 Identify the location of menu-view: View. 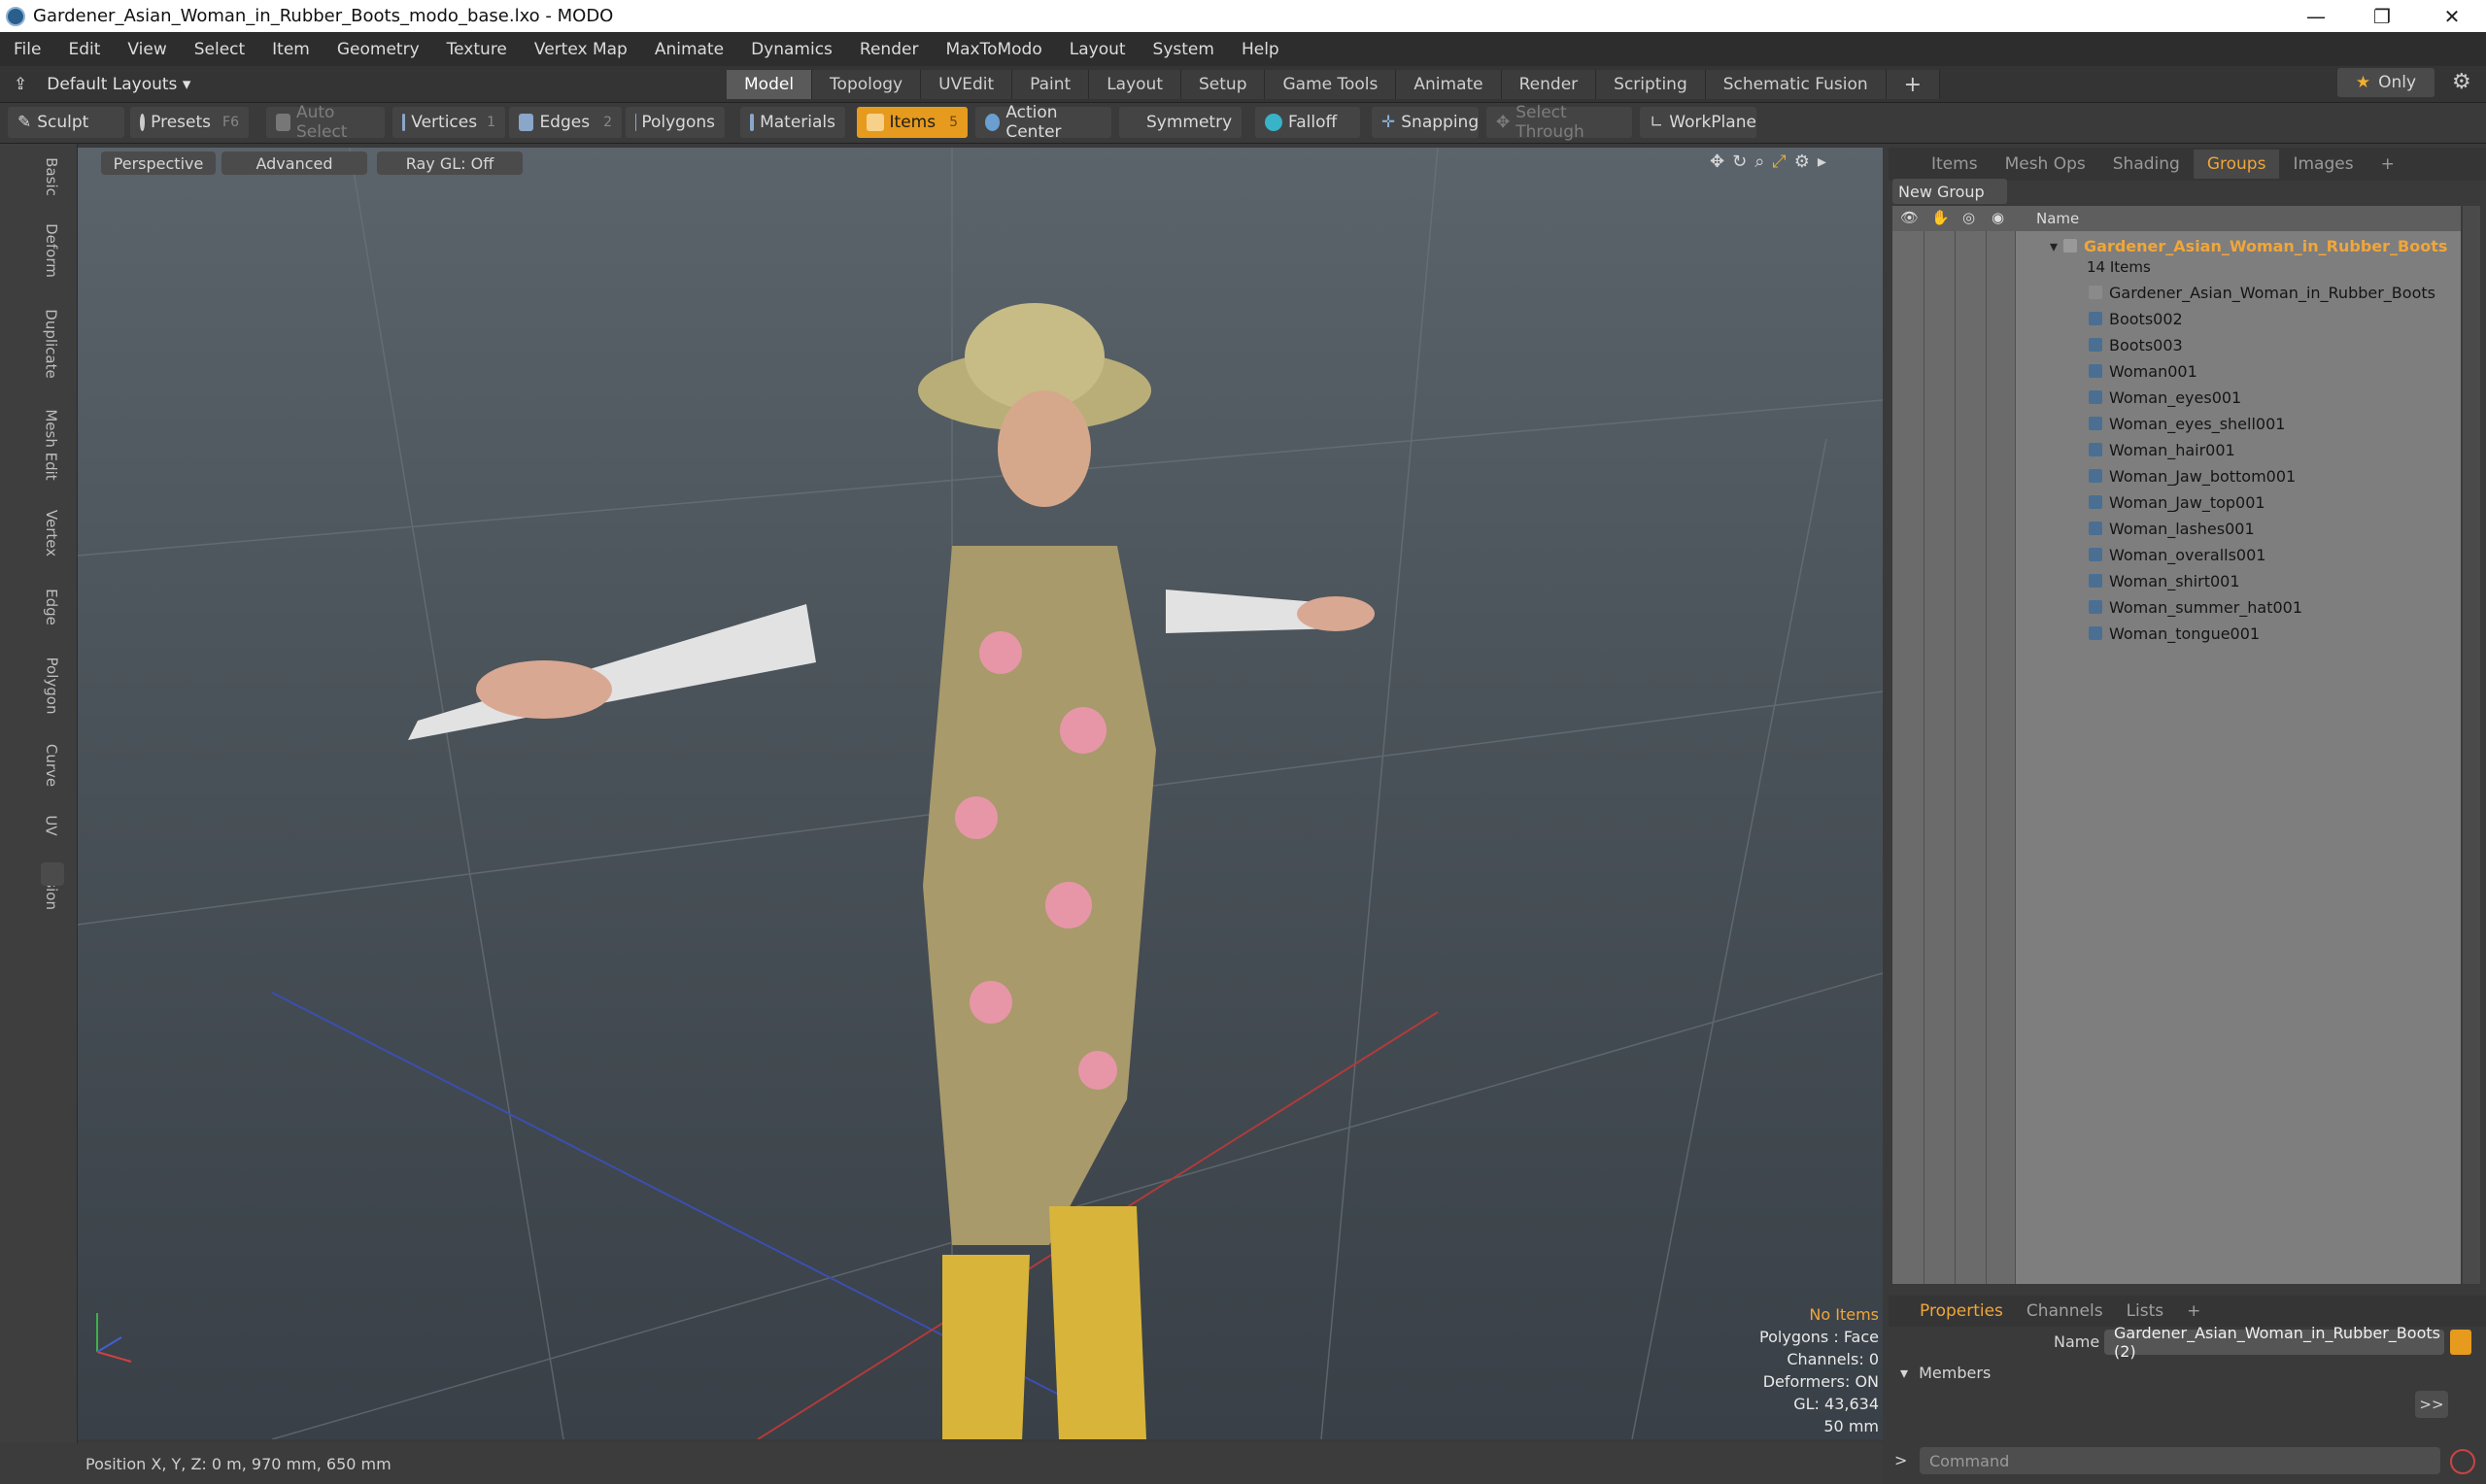
(147, 49).